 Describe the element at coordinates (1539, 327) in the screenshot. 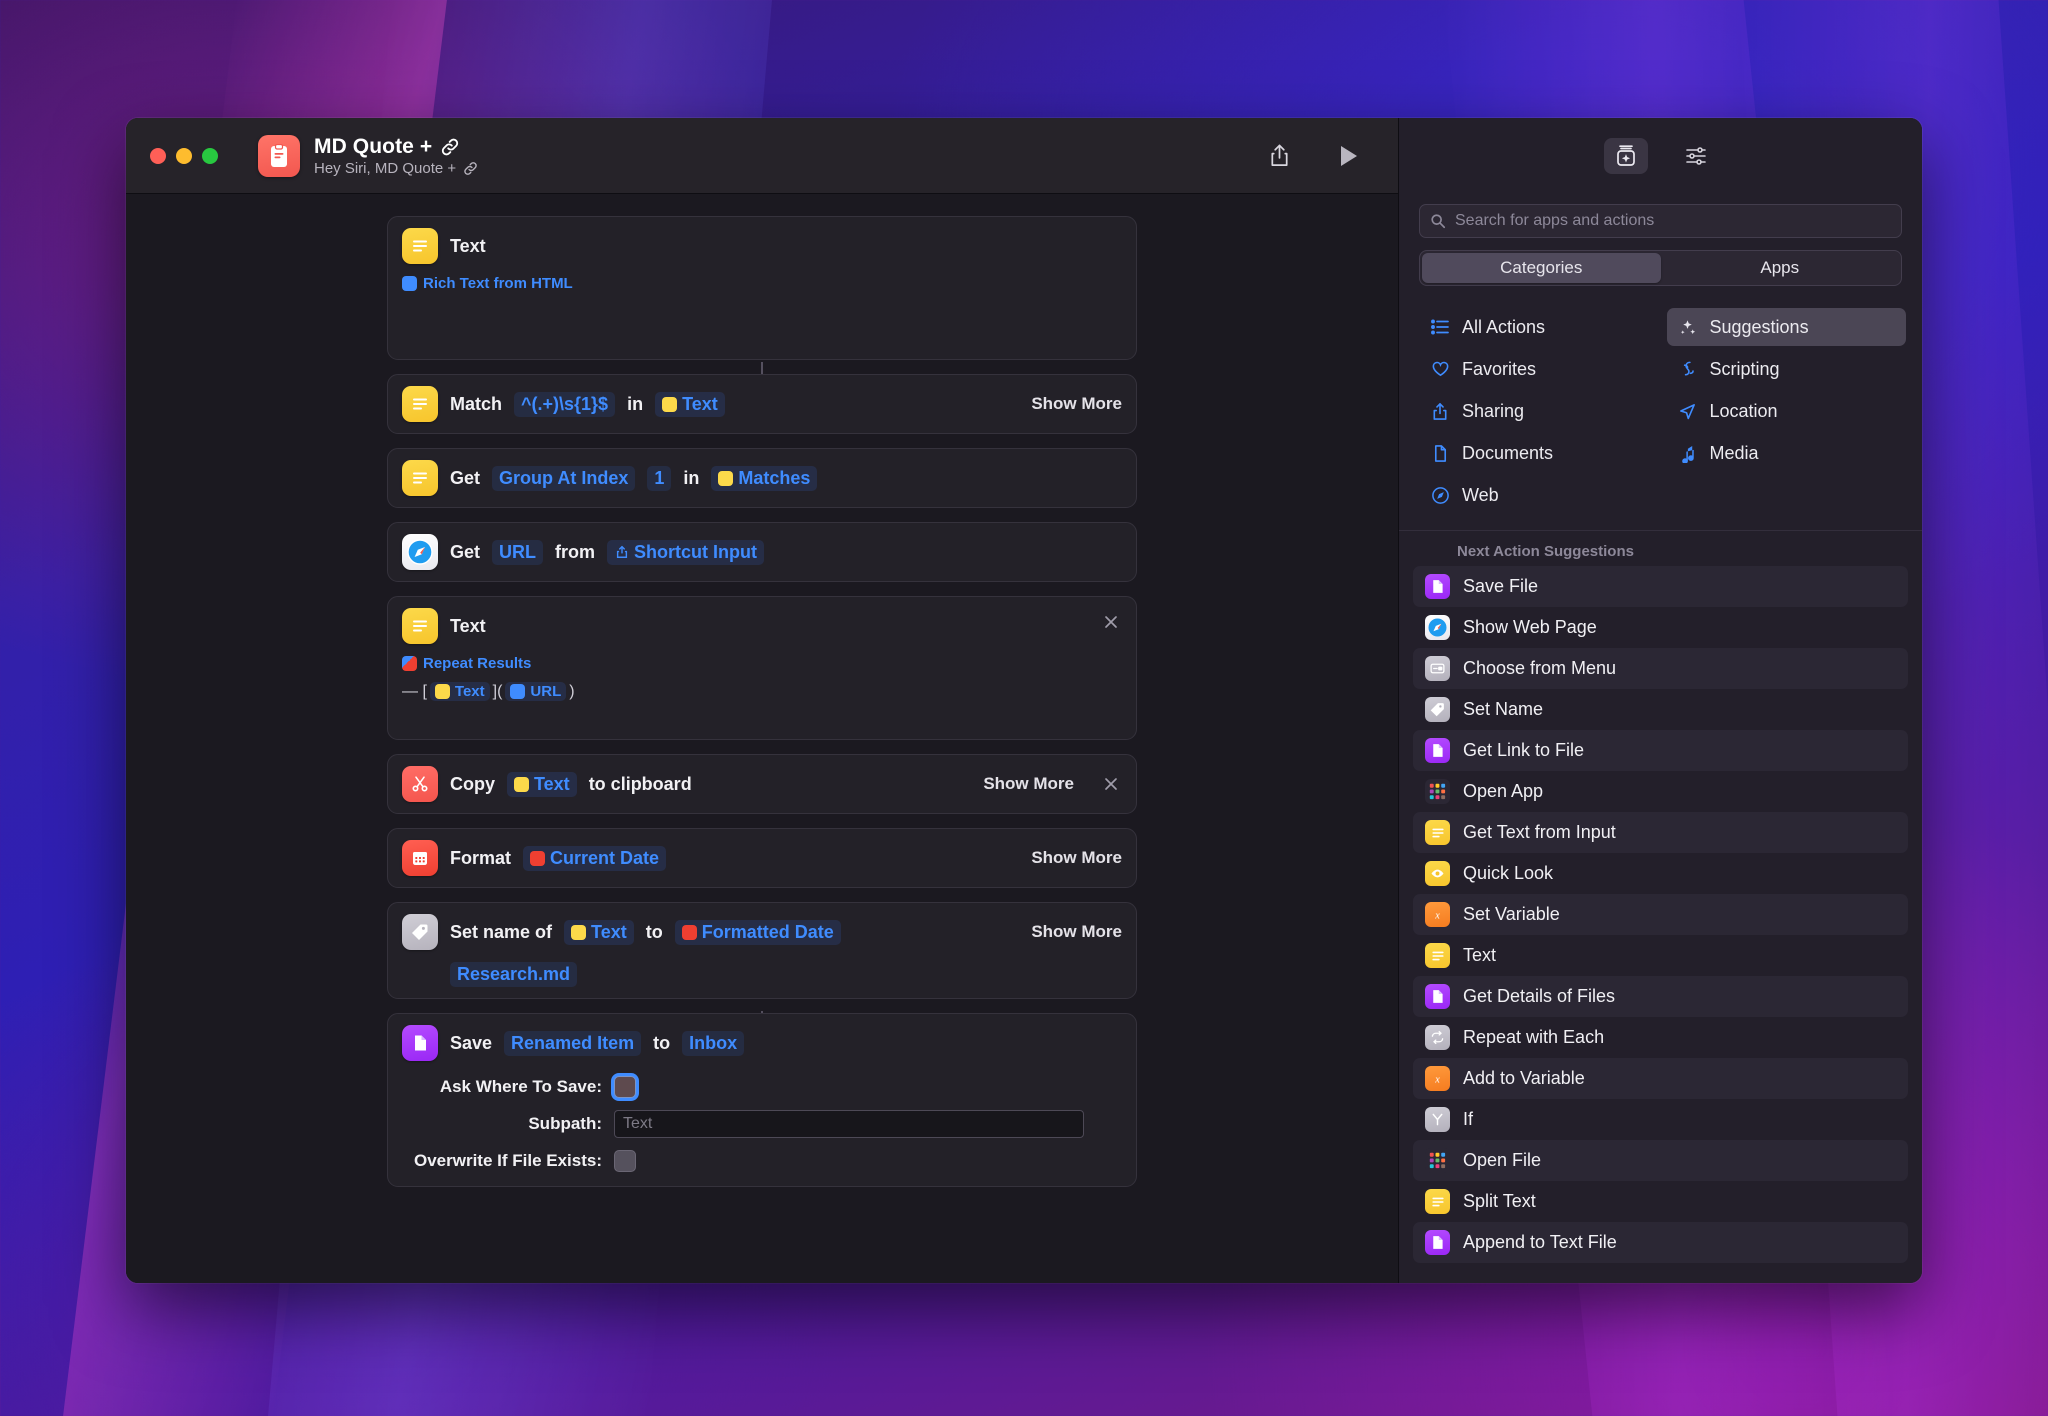

I see `sidebar-item-all-actions: All Actions` at that location.